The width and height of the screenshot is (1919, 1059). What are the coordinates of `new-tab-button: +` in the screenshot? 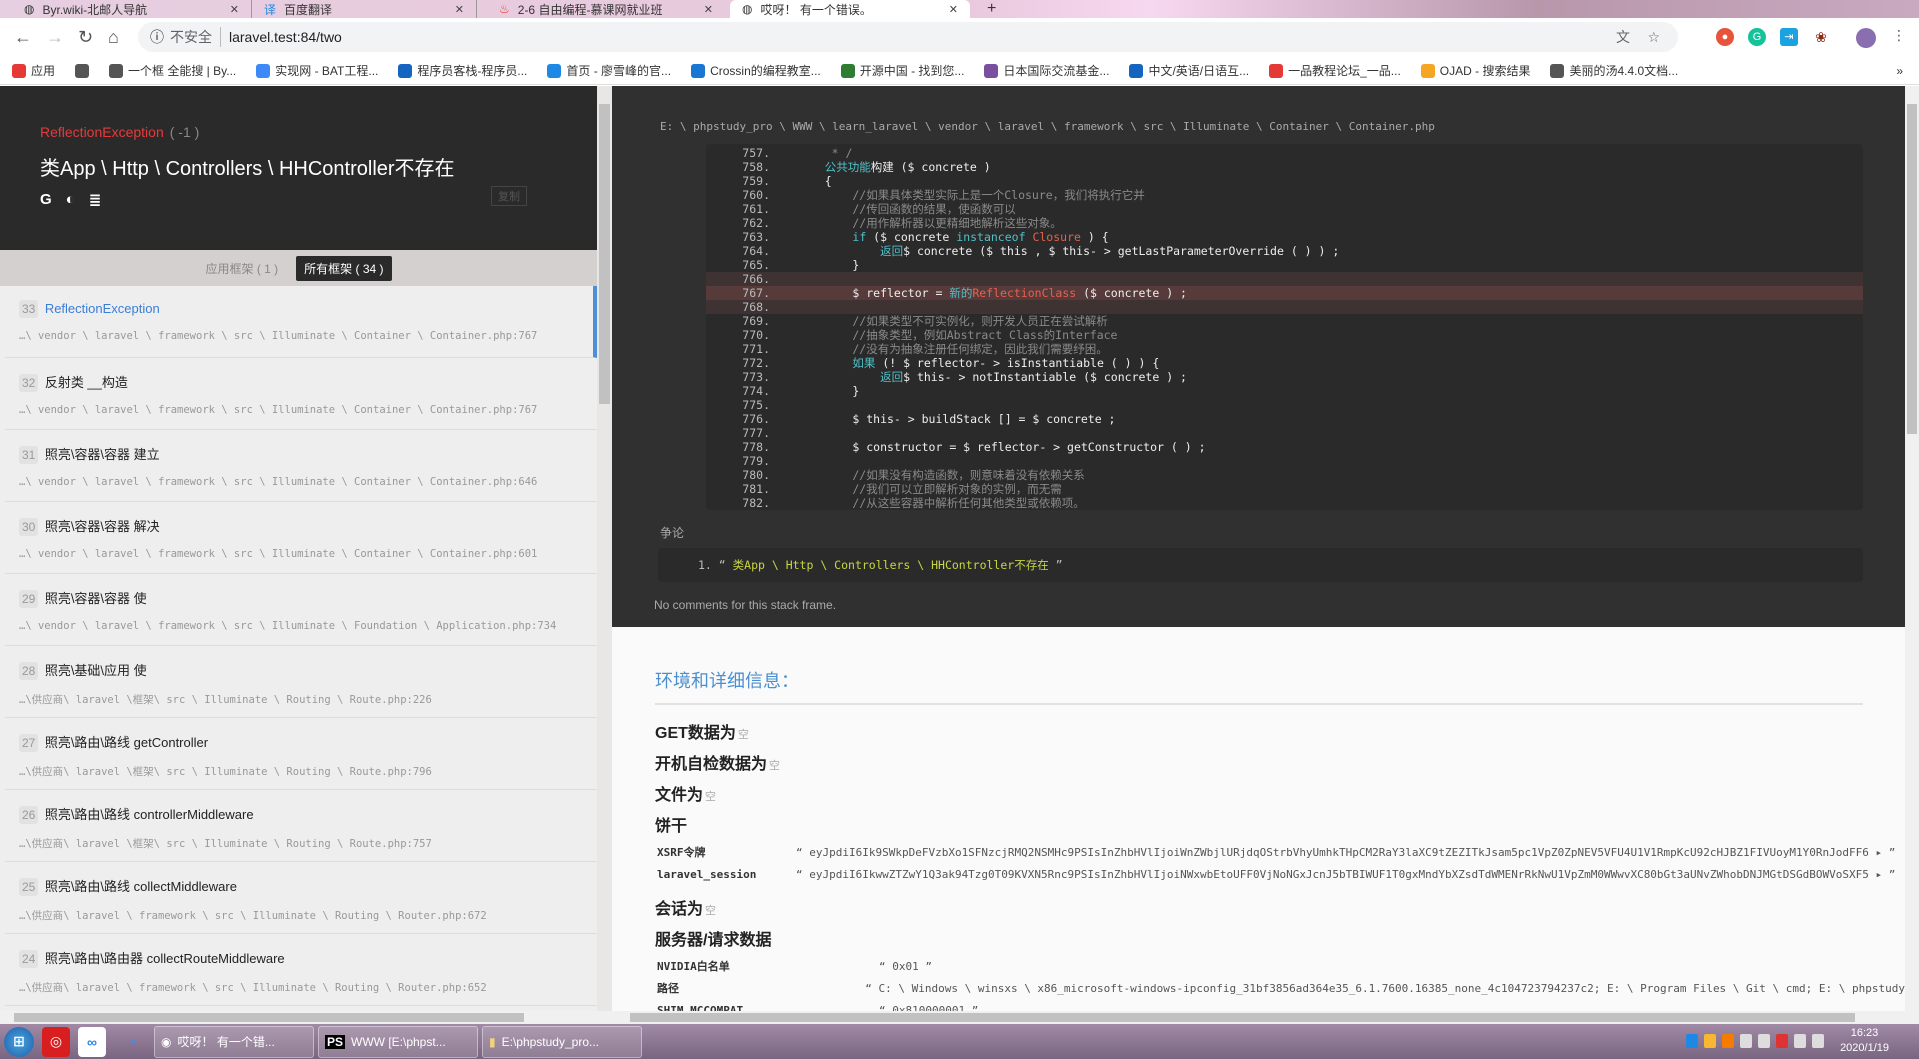 It's located at (990, 9).